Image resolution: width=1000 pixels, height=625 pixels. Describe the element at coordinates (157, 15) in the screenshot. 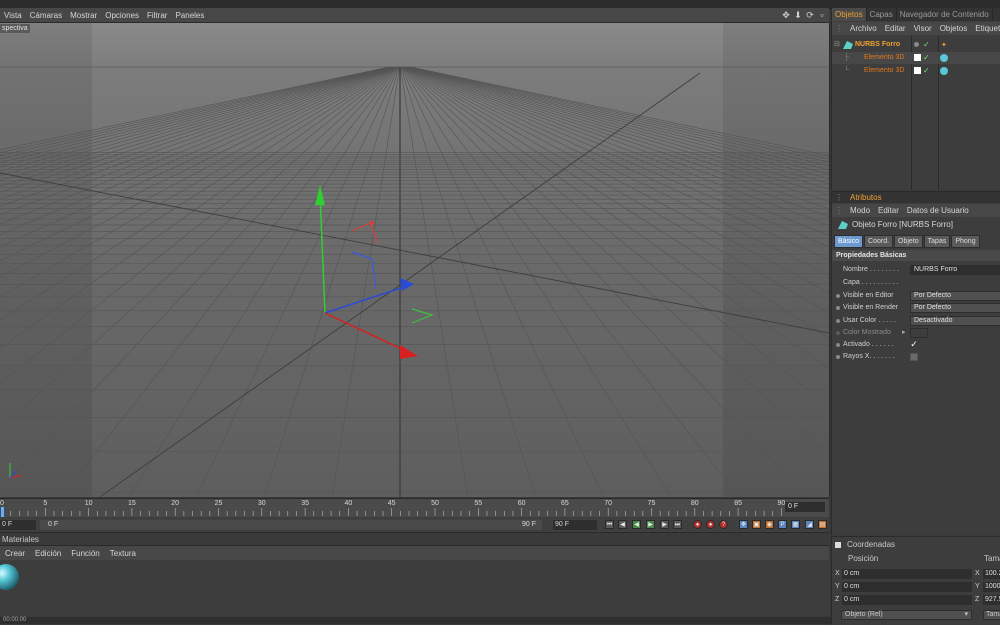

I see `menu-filtrar: Filtrar` at that location.